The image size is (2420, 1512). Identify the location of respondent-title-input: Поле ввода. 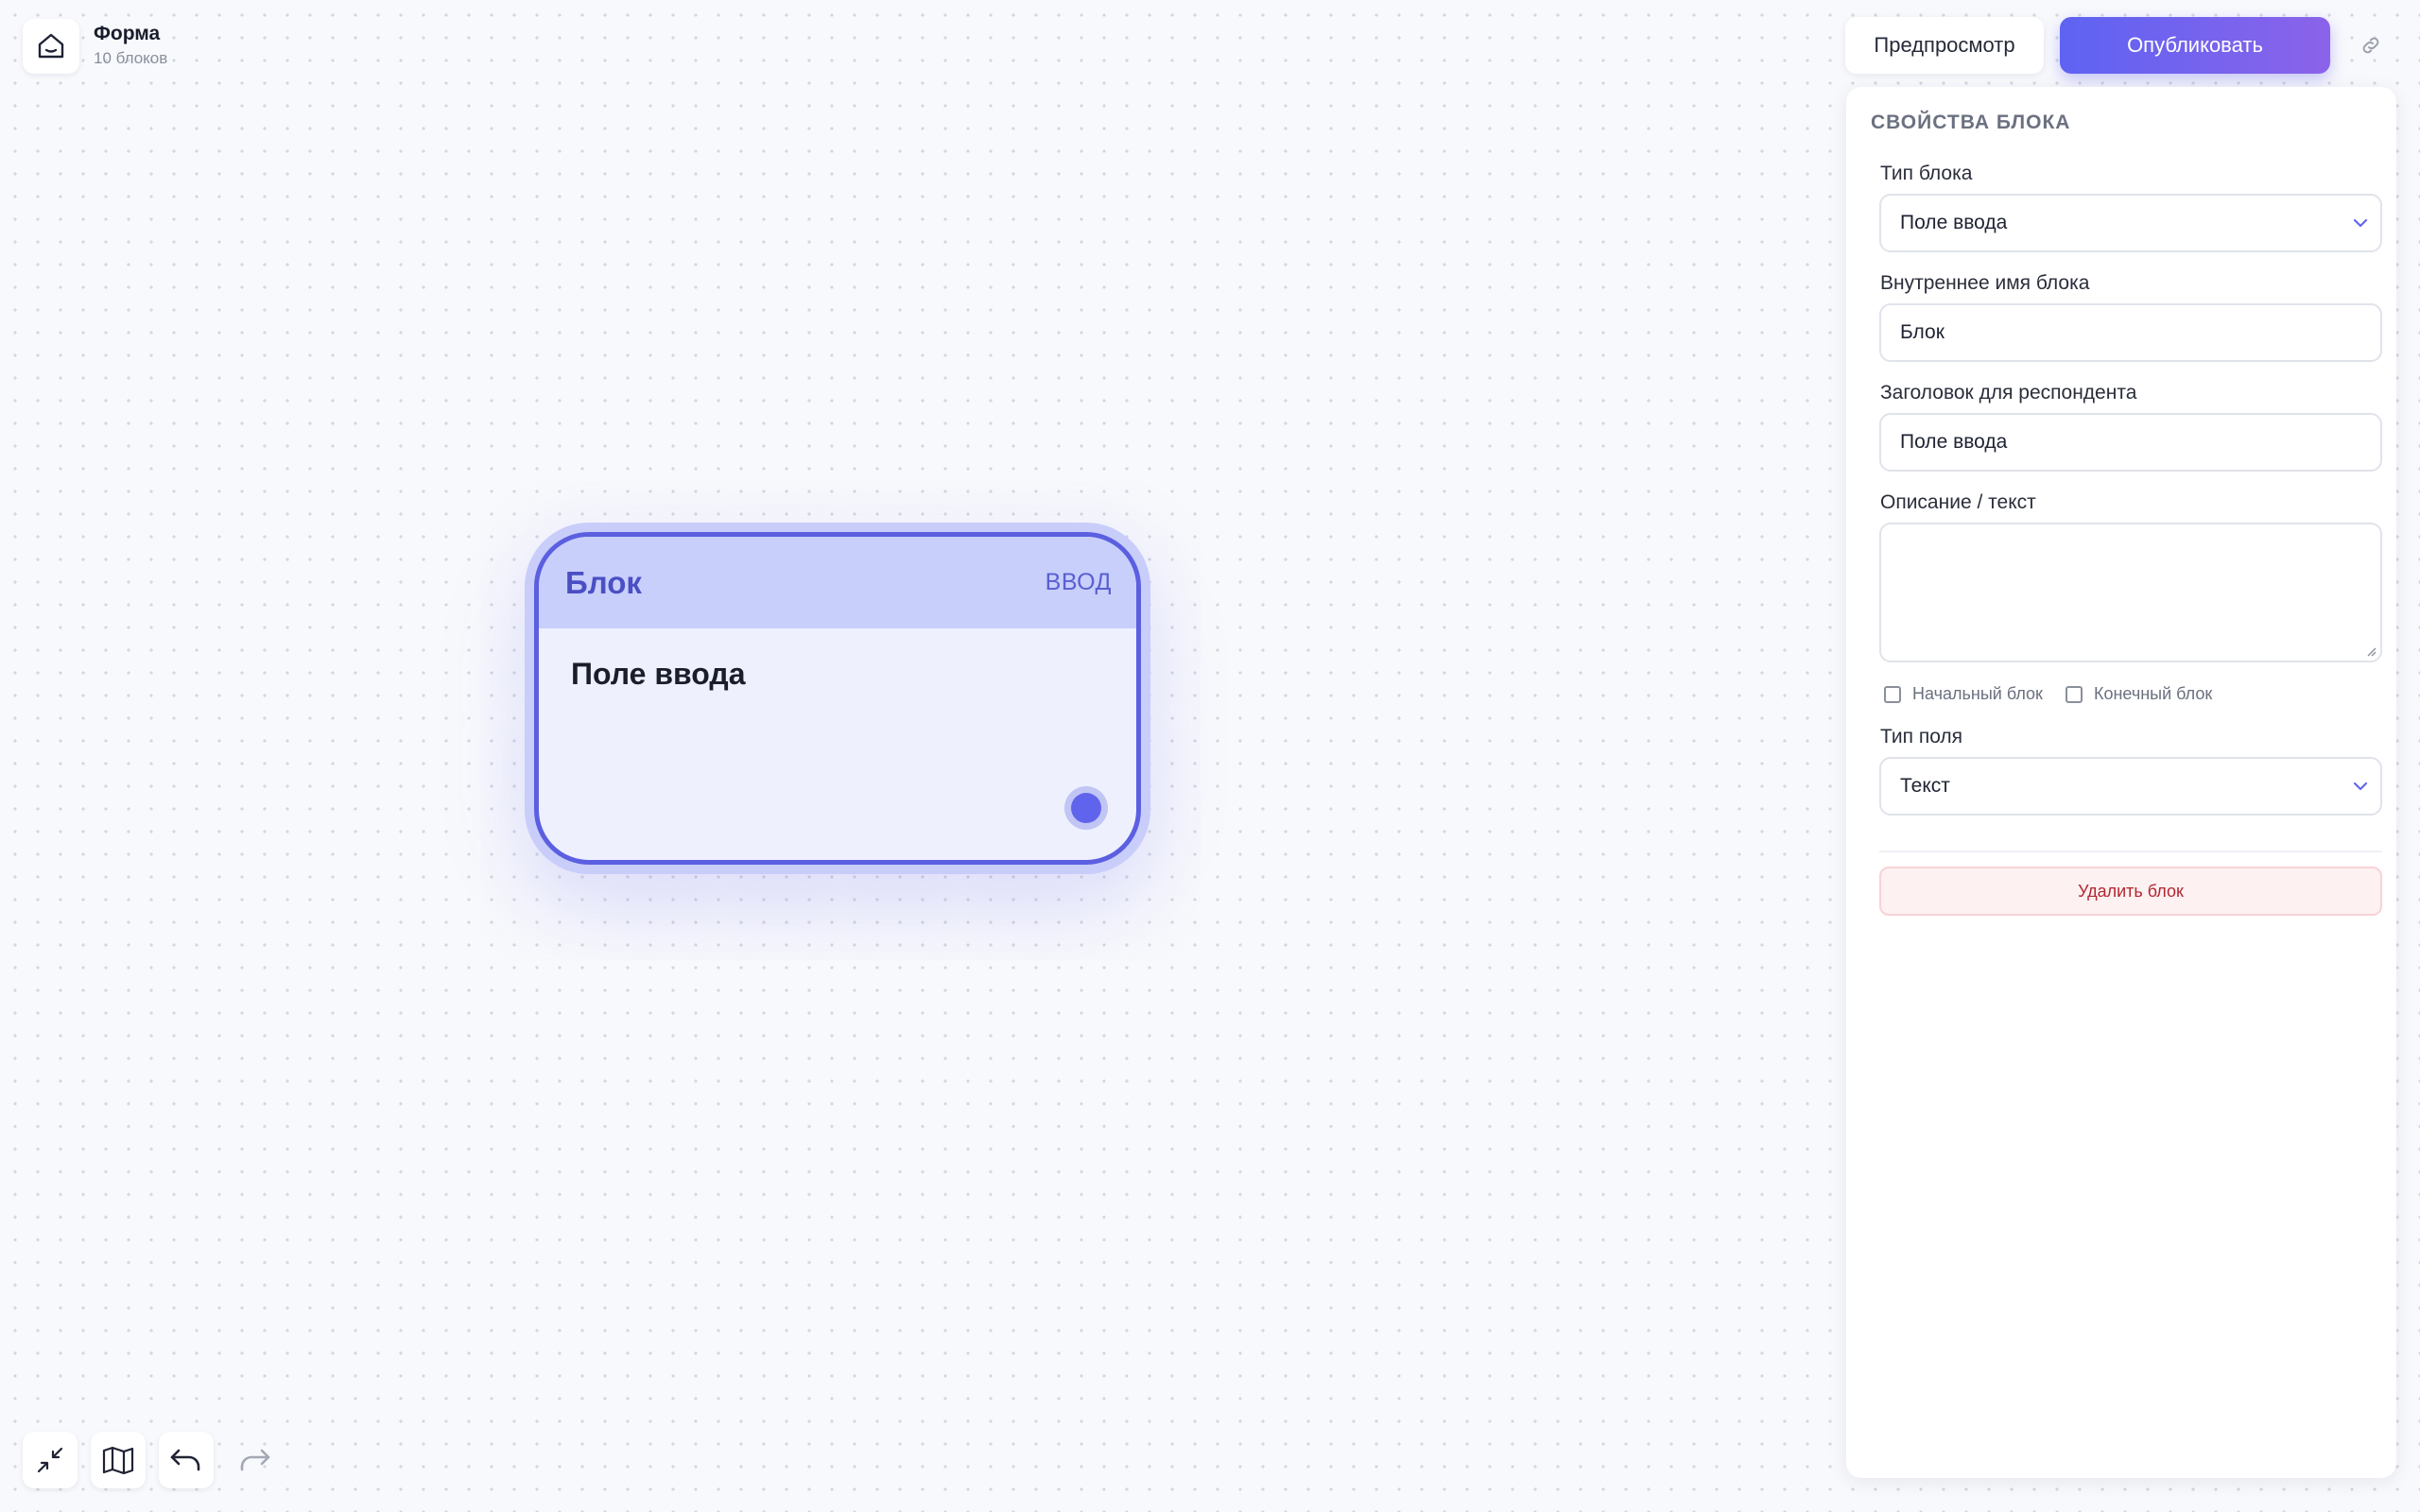
(2131, 442).